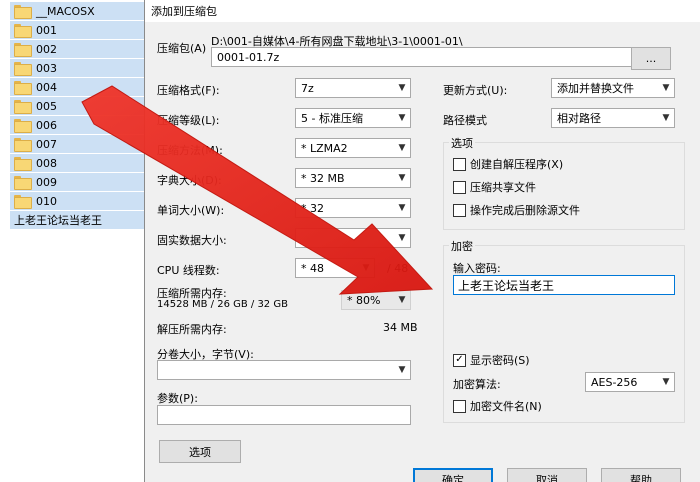  What do you see at coordinates (517, 164) in the screenshot?
I see `sfx-label: 创建自解压程序(X)` at bounding box center [517, 164].